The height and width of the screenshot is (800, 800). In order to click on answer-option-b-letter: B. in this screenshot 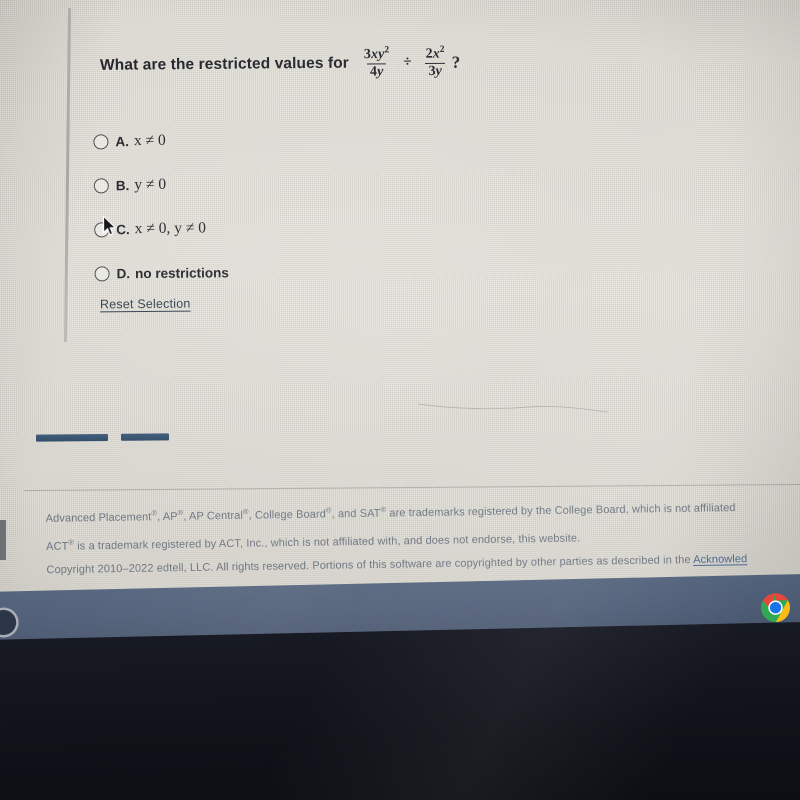, I will do `click(122, 185)`.